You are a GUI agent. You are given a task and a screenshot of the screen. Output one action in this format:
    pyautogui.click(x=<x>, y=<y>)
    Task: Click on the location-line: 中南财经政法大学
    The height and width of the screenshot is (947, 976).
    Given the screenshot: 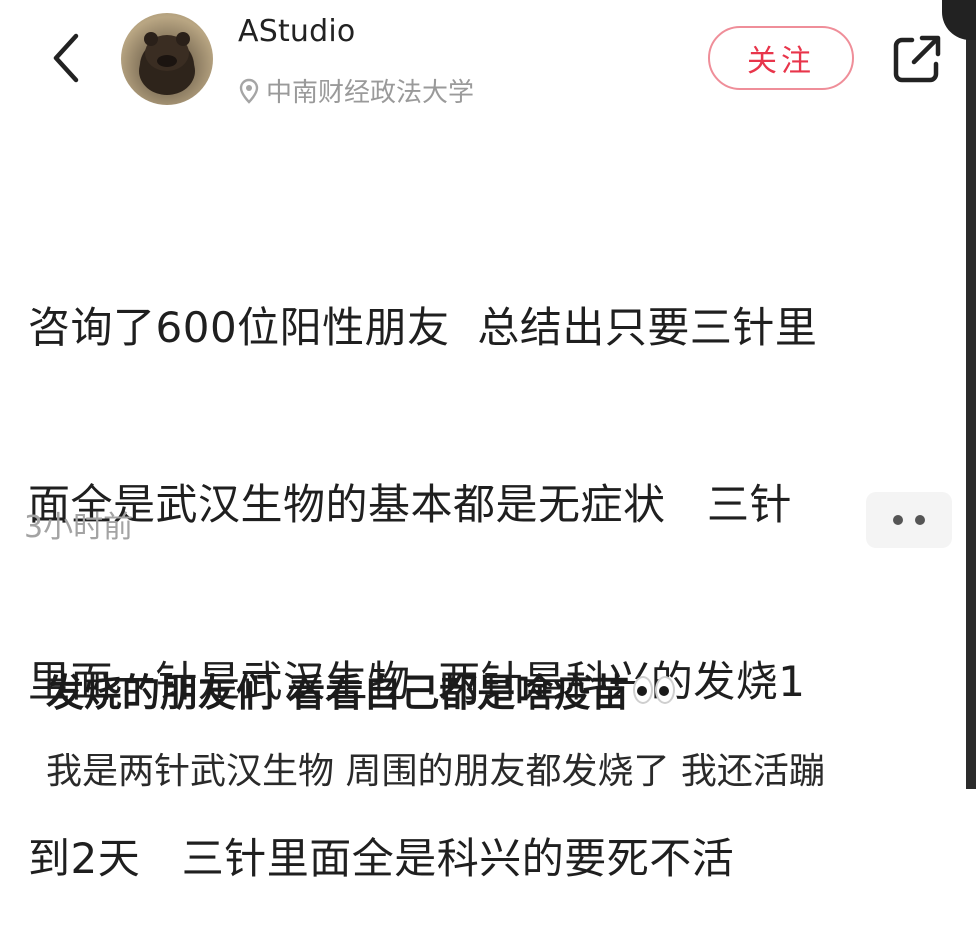 What is the action you would take?
    pyautogui.click(x=356, y=90)
    